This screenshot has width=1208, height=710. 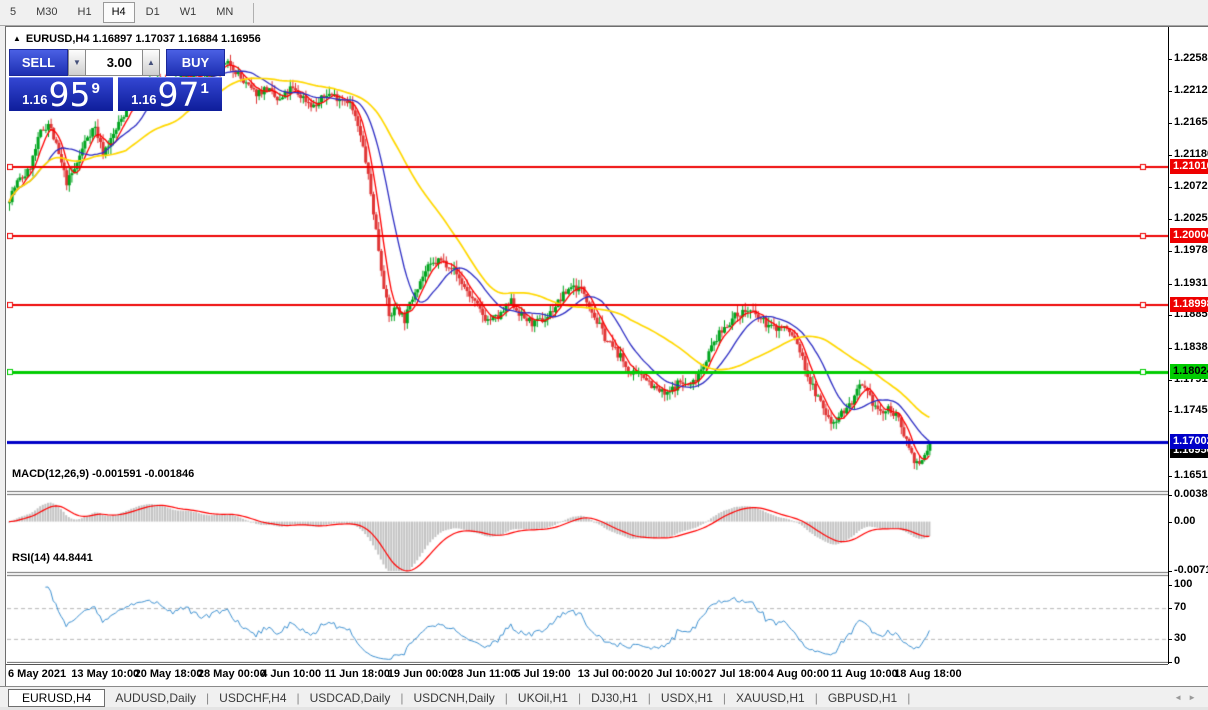 I want to click on price-axis-tick: 1.21650, so click(x=1188, y=122).